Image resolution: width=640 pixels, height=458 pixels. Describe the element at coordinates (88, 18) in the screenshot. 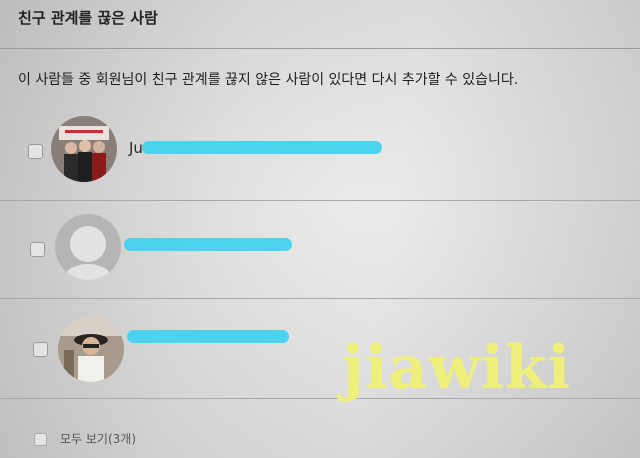

I see `page-title: 친구 관계를 끊은 사람` at that location.